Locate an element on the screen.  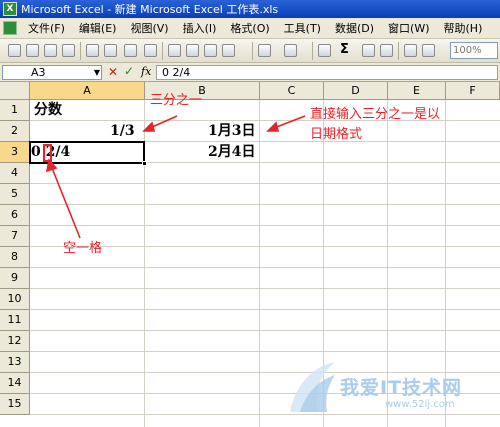
column-header-a: A is located at coordinates (87, 91).